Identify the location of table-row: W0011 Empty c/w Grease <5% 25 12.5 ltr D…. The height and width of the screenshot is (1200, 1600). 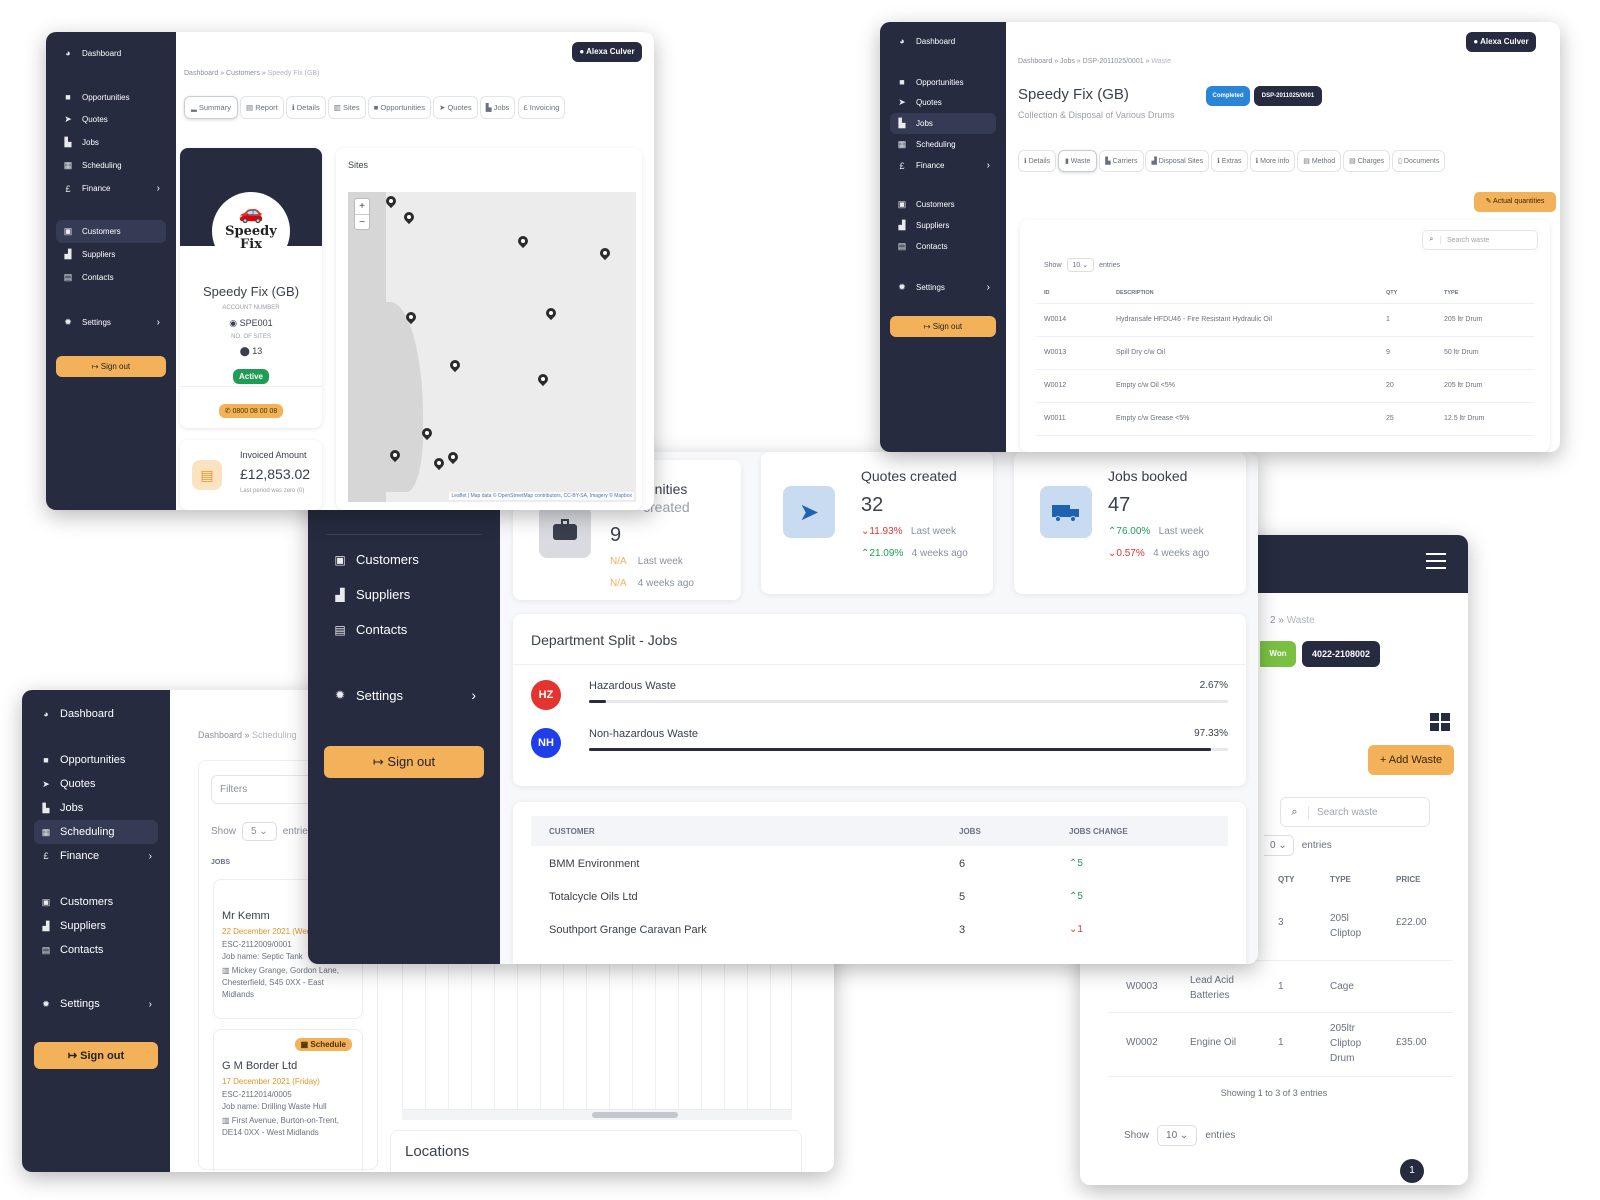
(1285, 419).